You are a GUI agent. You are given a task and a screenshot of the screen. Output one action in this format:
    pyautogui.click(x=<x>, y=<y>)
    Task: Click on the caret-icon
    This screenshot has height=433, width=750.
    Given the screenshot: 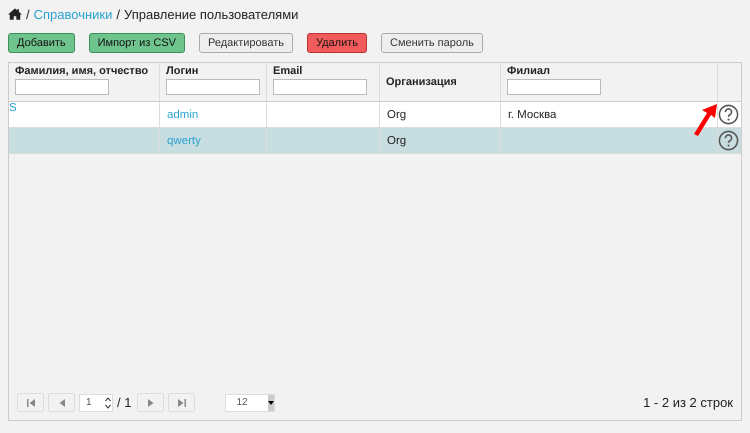 What is the action you would take?
    pyautogui.click(x=271, y=402)
    